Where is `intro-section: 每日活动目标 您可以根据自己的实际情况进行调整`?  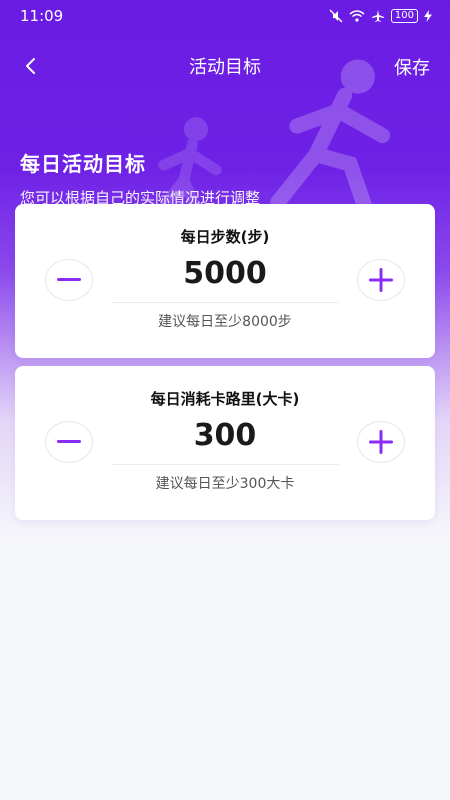 intro-section: 每日活动目标 您可以根据自己的实际情况进行调整 is located at coordinates (140, 178).